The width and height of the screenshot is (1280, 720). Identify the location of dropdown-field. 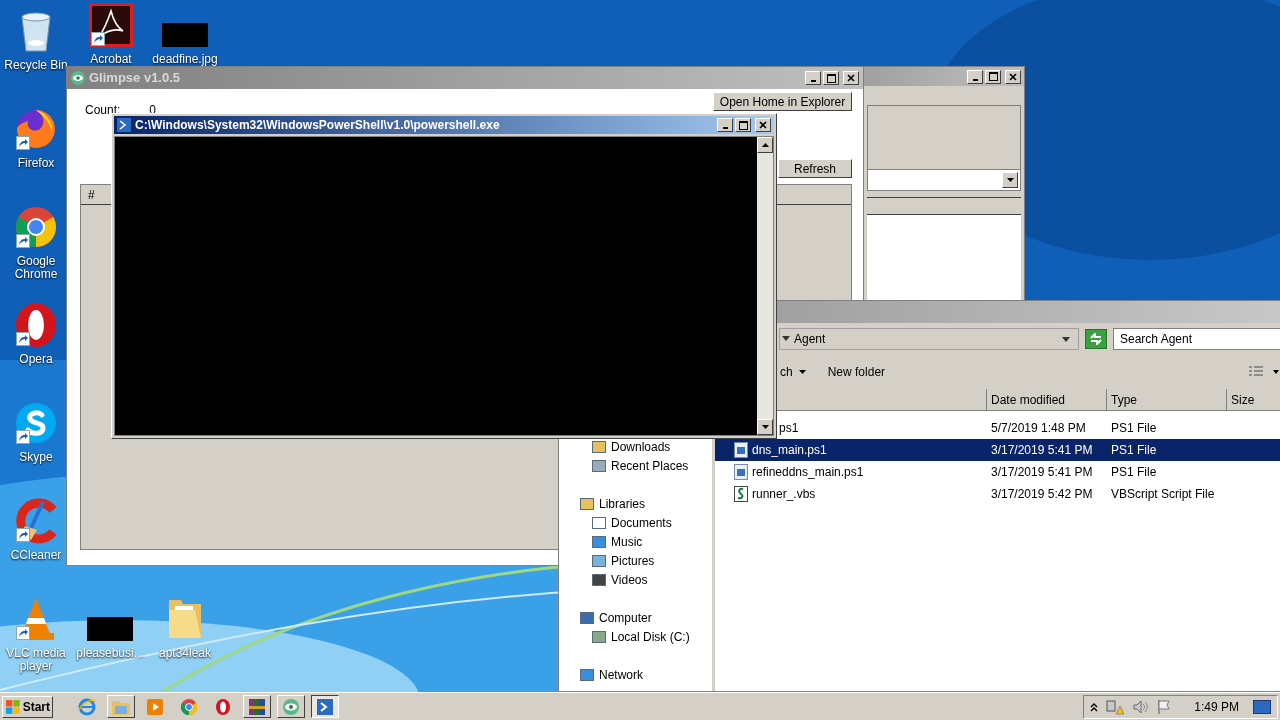
(944, 180).